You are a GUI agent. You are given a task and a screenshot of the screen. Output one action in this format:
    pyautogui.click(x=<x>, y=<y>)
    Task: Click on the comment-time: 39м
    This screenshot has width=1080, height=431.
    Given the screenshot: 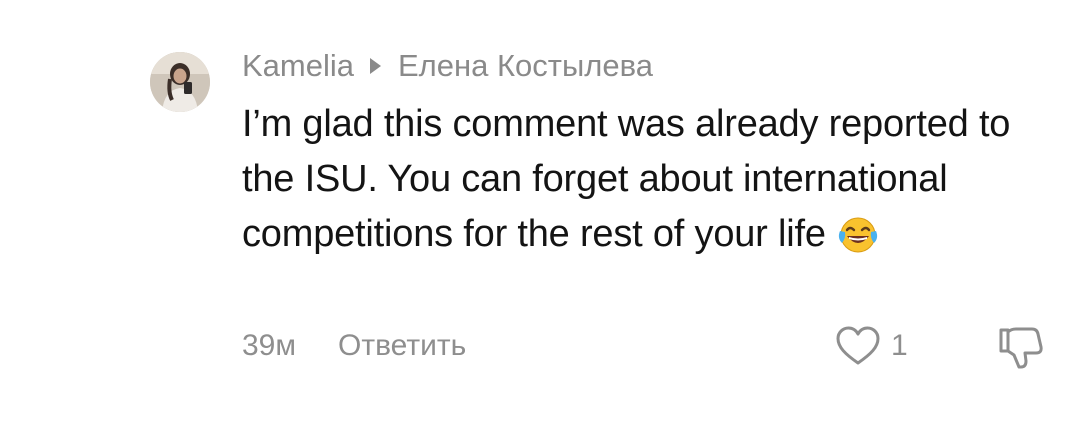 What is the action you would take?
    pyautogui.click(x=269, y=345)
    